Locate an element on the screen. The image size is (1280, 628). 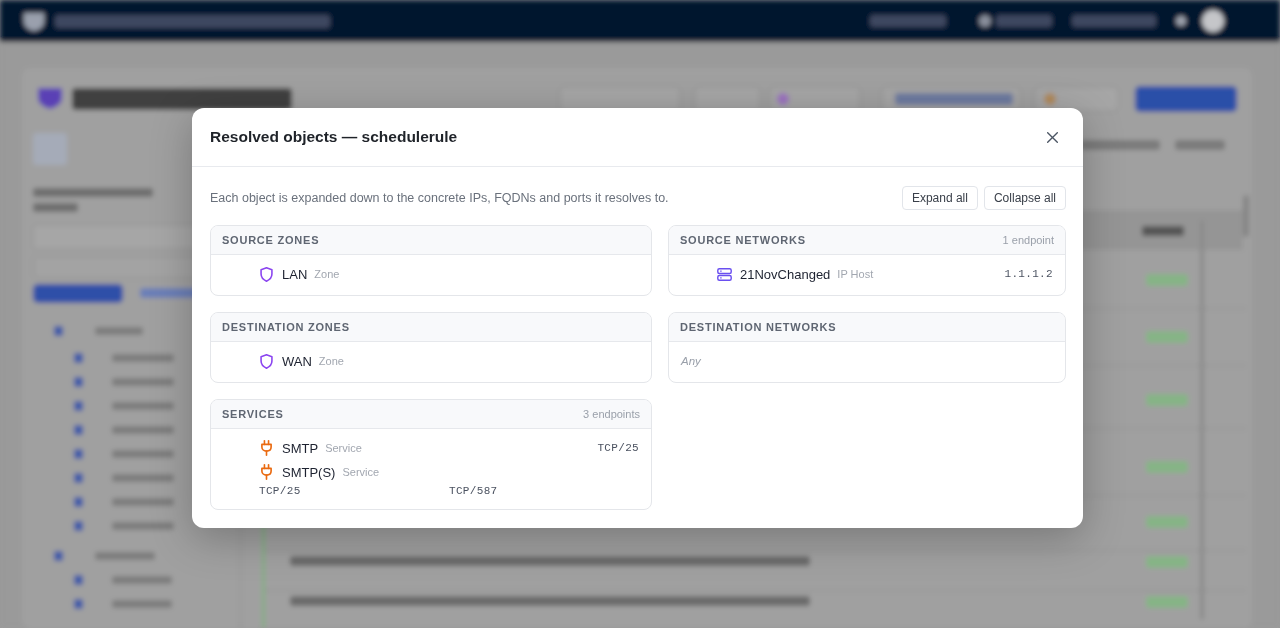
collapse-all-button: Collapse all is located at coordinates (1024, 198).